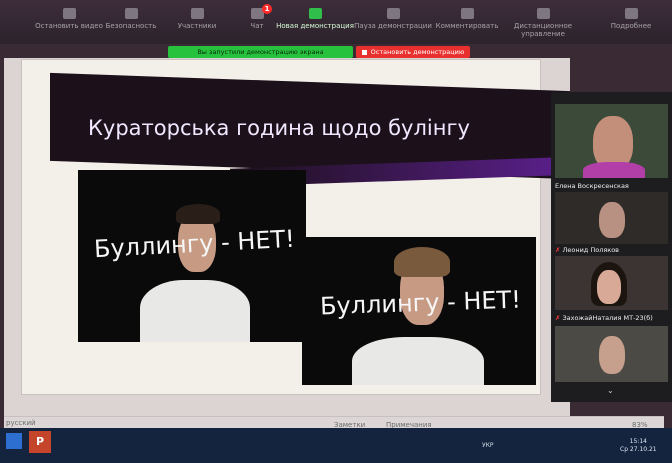 The width and height of the screenshot is (672, 463). What do you see at coordinates (420, 303) in the screenshot?
I see `slide-caption-2: Буллингу - НЕТ!` at bounding box center [420, 303].